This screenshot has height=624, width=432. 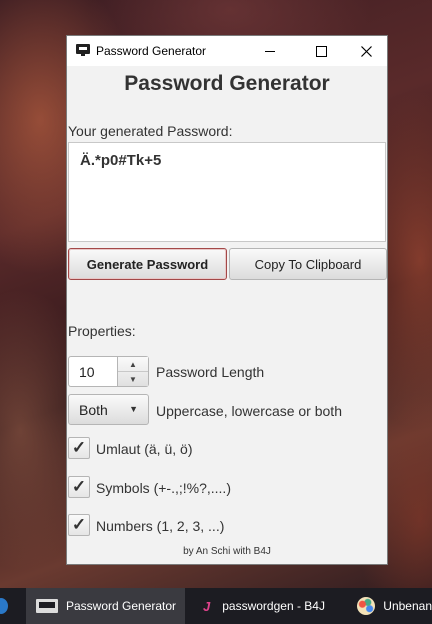 I want to click on app-window-icon, so click(x=83, y=50).